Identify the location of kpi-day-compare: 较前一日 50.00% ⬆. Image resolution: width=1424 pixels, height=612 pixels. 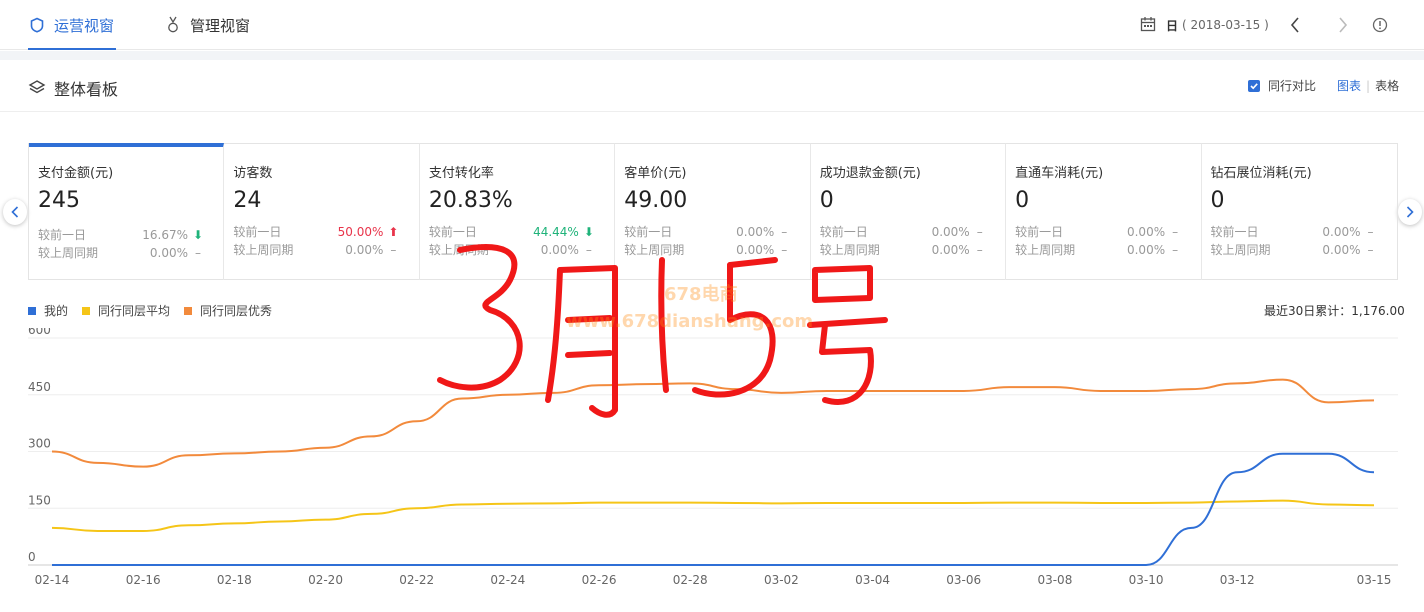
(315, 232).